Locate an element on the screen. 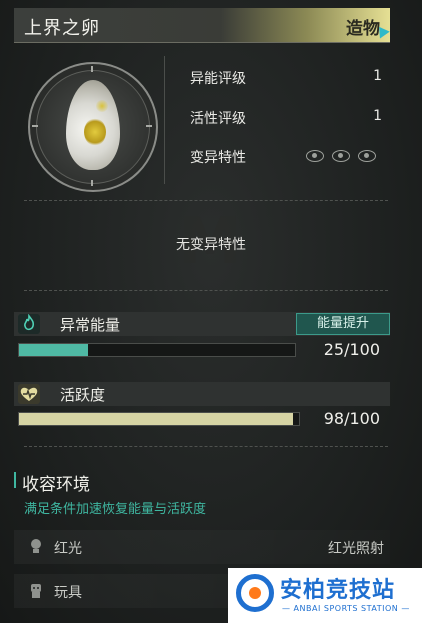 Image resolution: width=422 pixels, height=623 pixels. site-logo: 安柏竞技站 — ANBAI SPORTS STATION — is located at coordinates (325, 595).